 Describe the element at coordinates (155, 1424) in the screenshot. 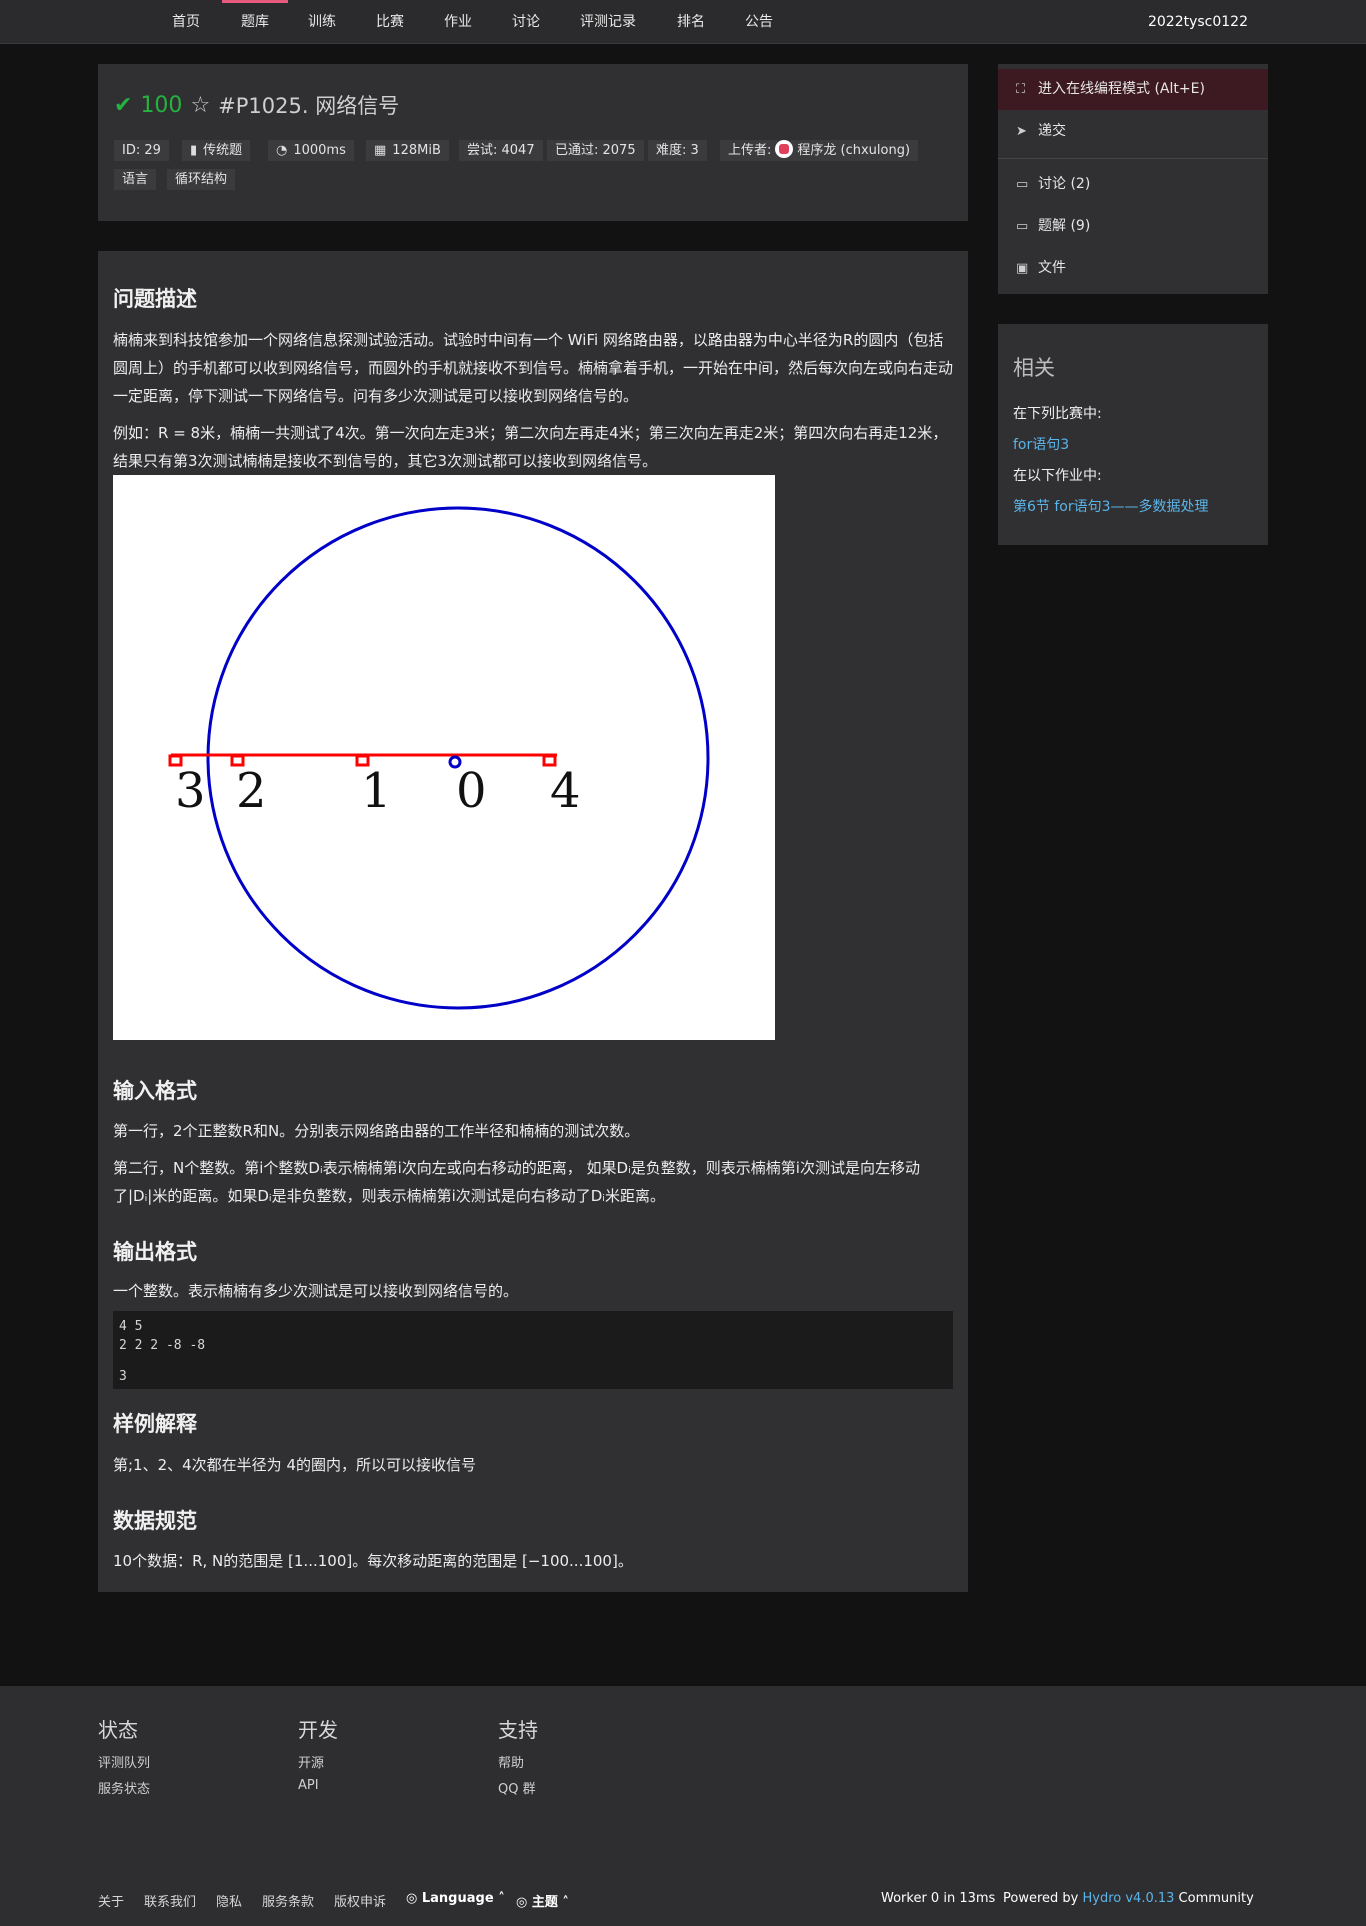

I see `section-title-explanation: 样例解释` at that location.